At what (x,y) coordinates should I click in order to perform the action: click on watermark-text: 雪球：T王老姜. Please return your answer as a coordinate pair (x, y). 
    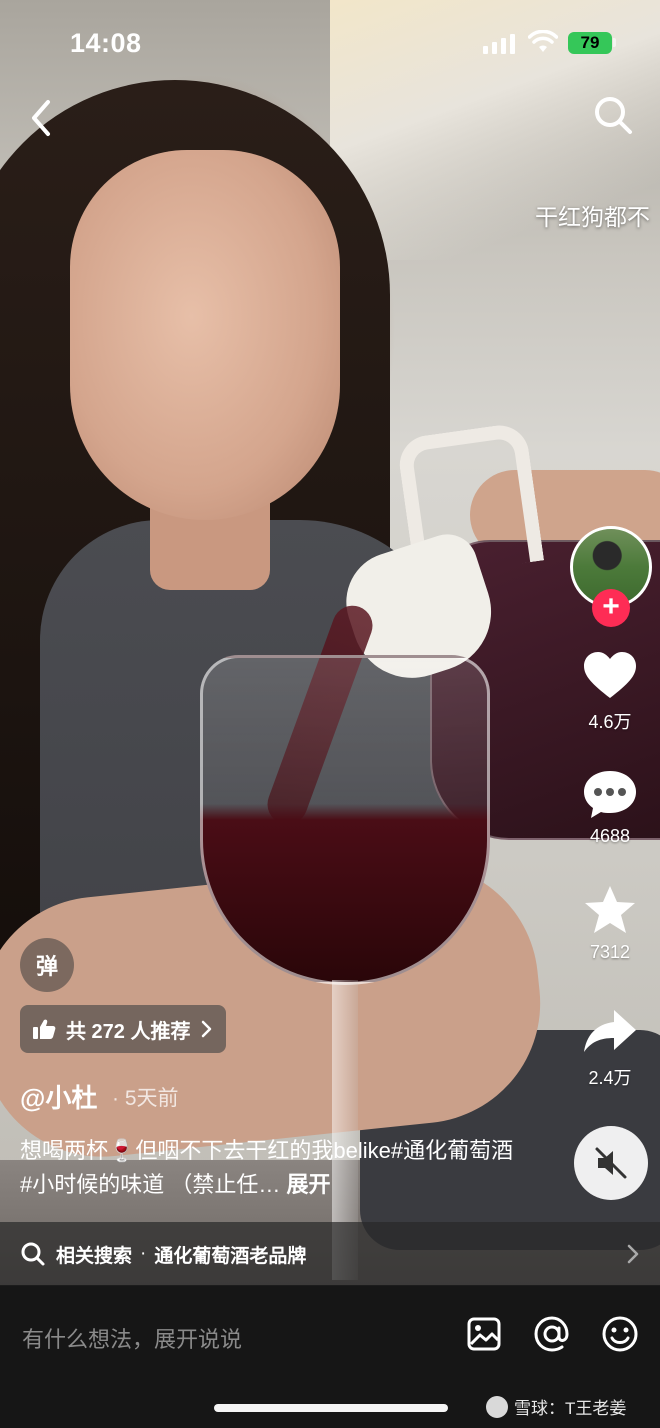
    Looking at the image, I should click on (570, 1408).